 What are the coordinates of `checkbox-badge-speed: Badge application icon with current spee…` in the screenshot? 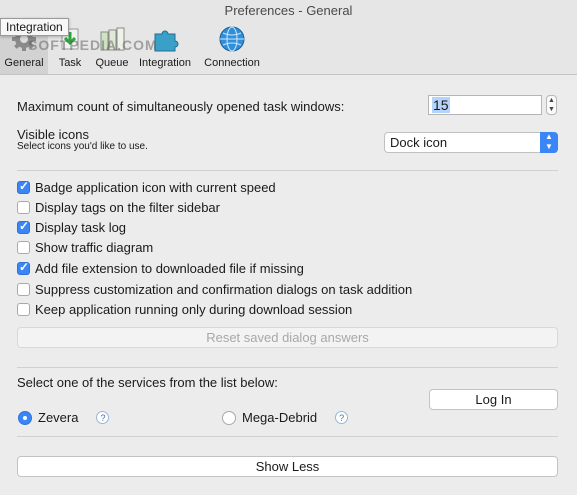 It's located at (146, 187).